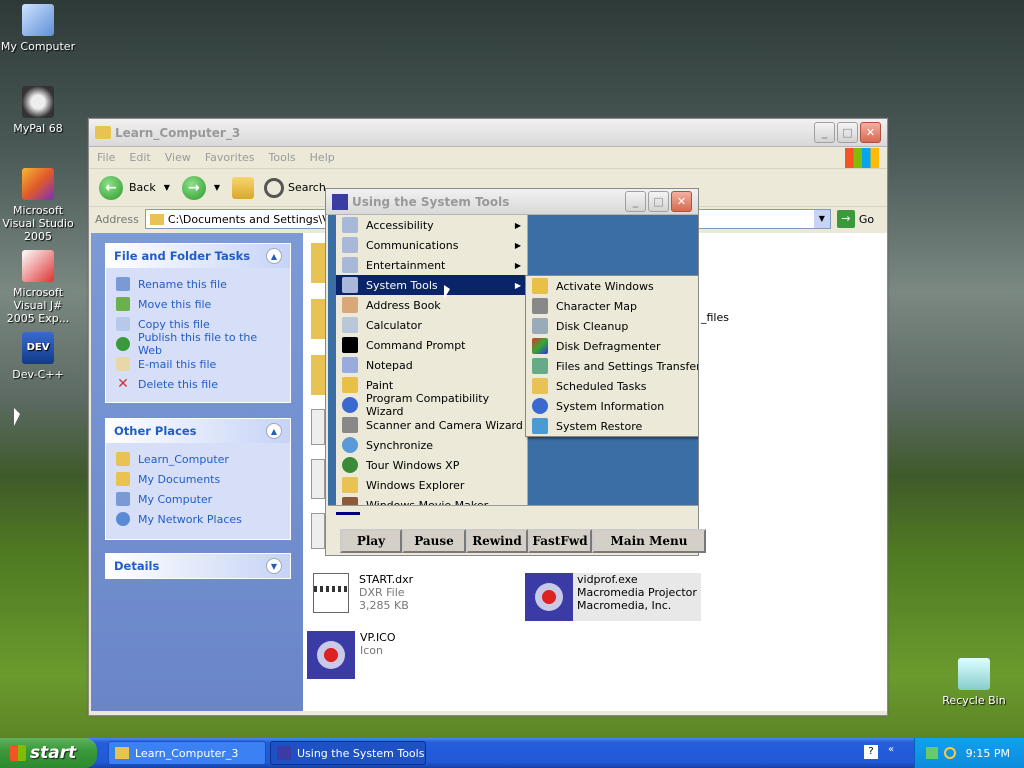 This screenshot has height=768, width=1024. Describe the element at coordinates (193, 187) in the screenshot. I see `forward-arrow-icon: →` at that location.